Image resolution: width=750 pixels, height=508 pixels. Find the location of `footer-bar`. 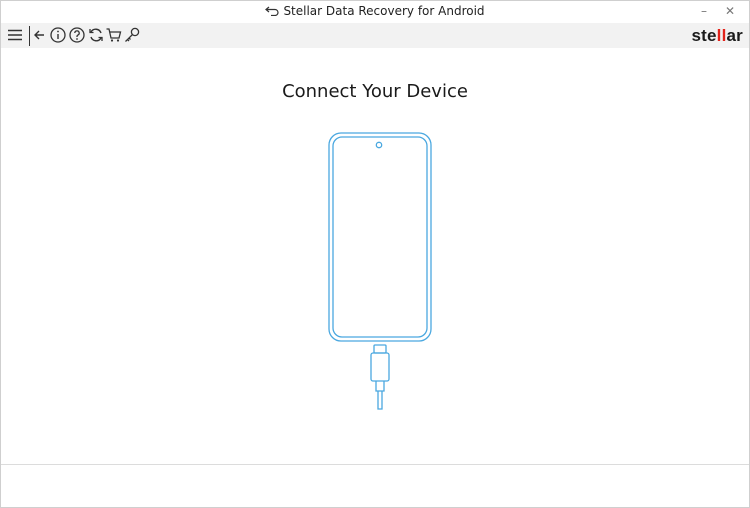

footer-bar is located at coordinates (375, 486).